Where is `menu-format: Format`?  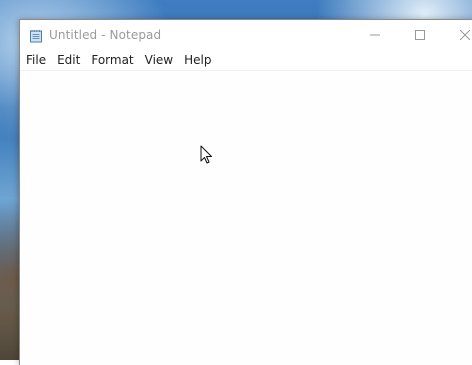 menu-format: Format is located at coordinates (115, 60).